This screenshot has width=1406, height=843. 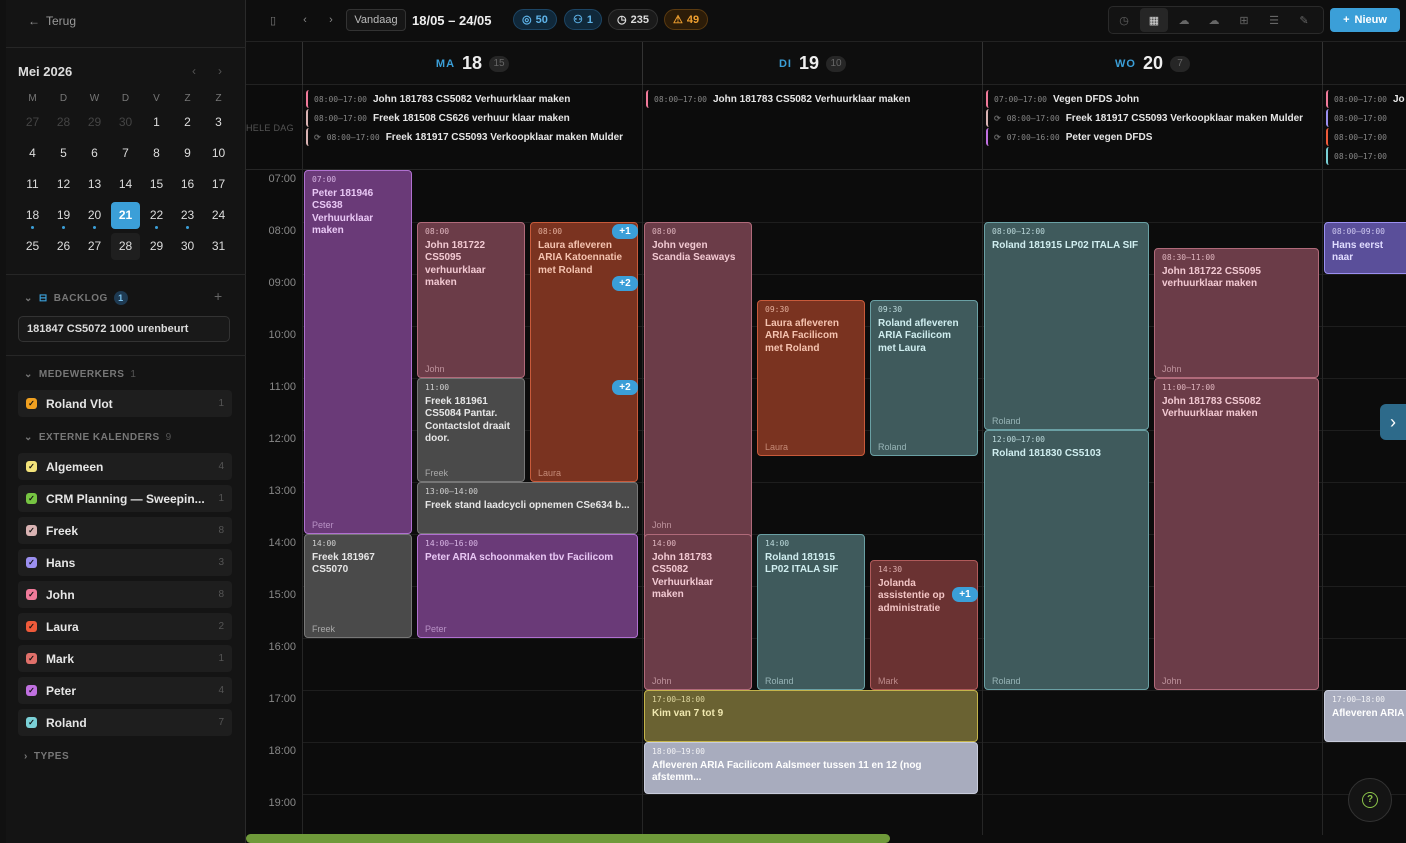 I want to click on day-header-wednesday: WO 20 7, so click(x=1152, y=63).